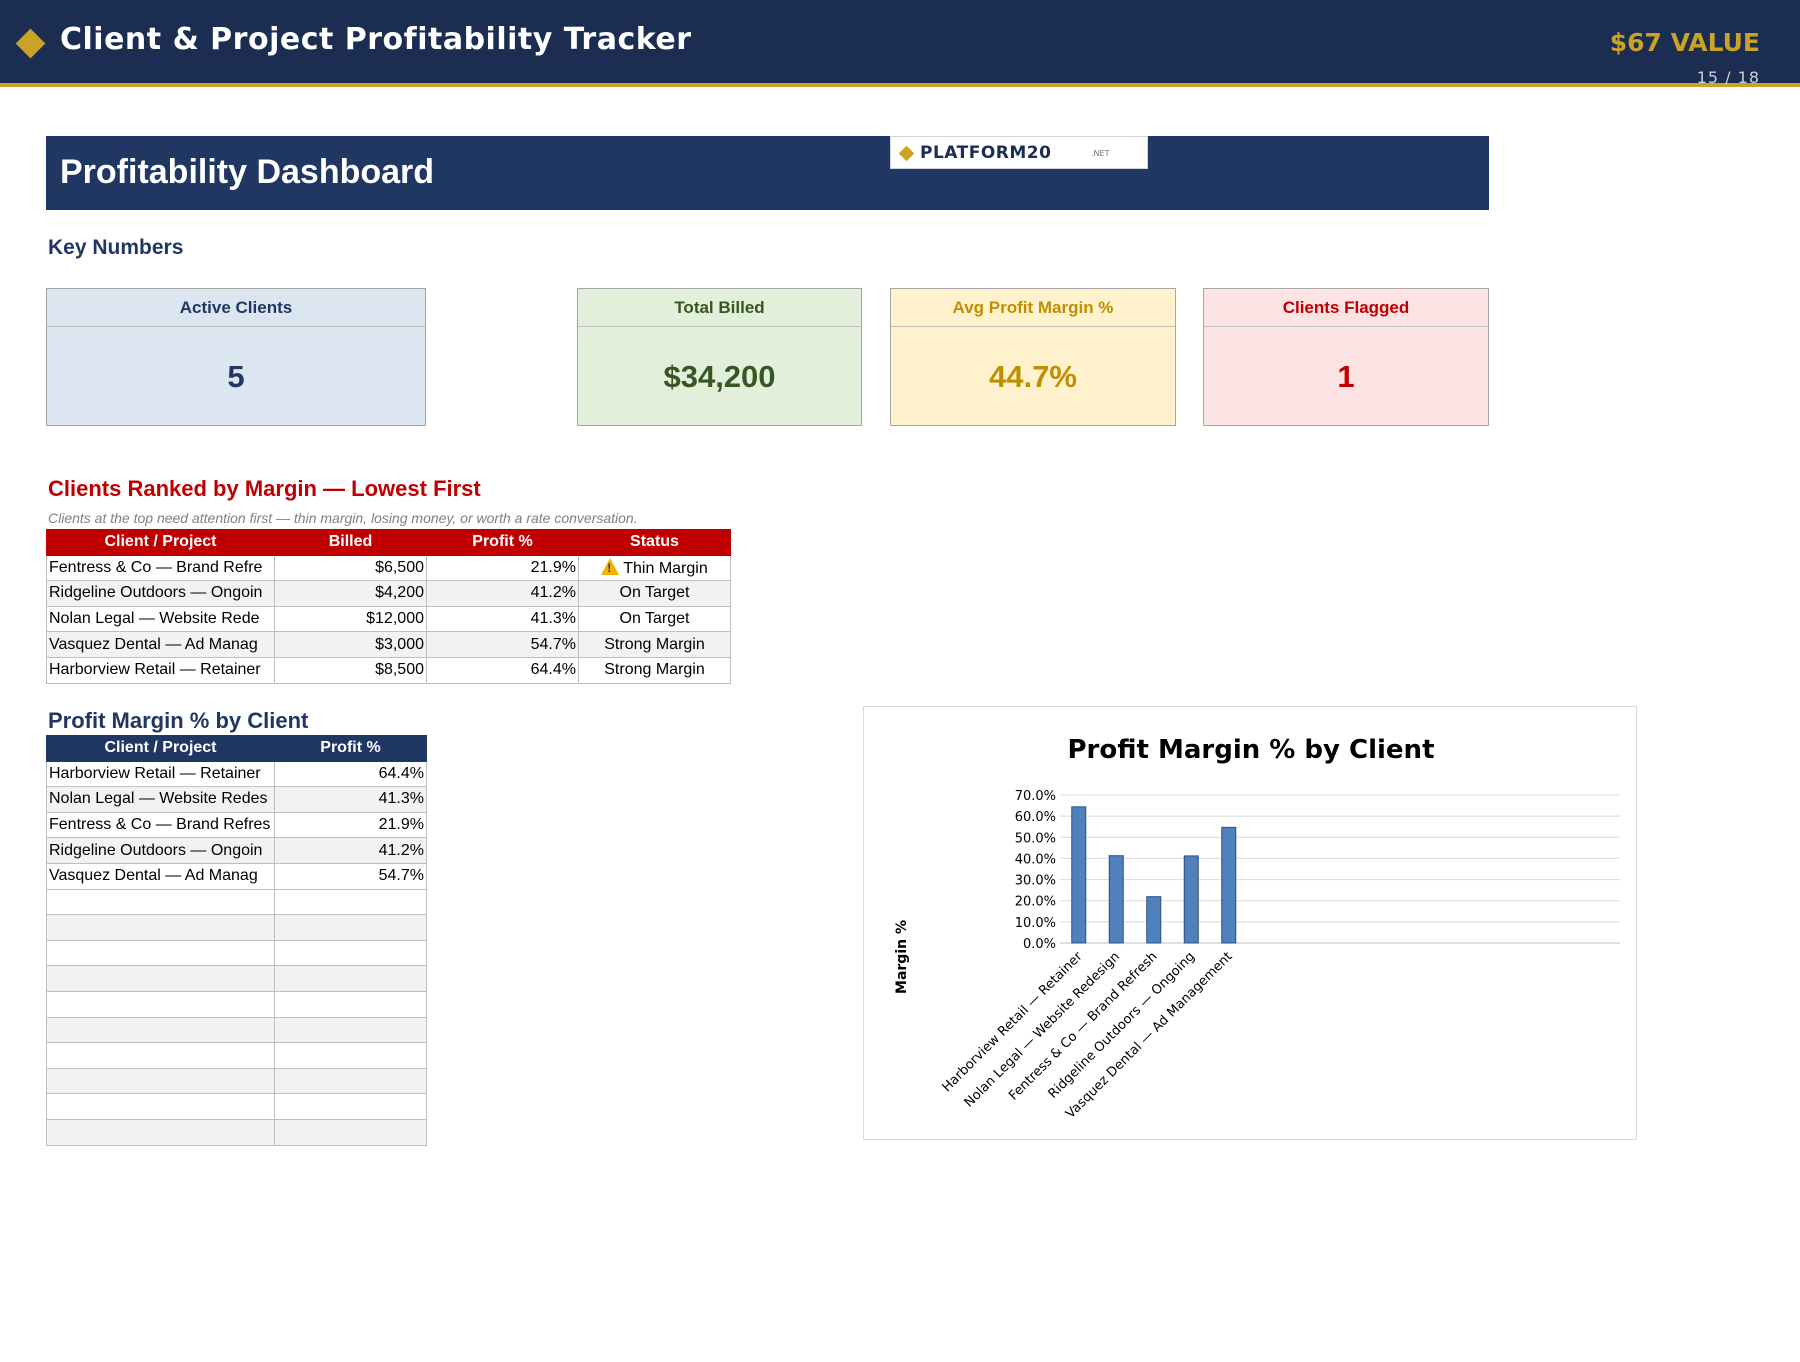  Describe the element at coordinates (160, 619) in the screenshot. I see `cell-client: Nolan Legal — Website Rede` at that location.